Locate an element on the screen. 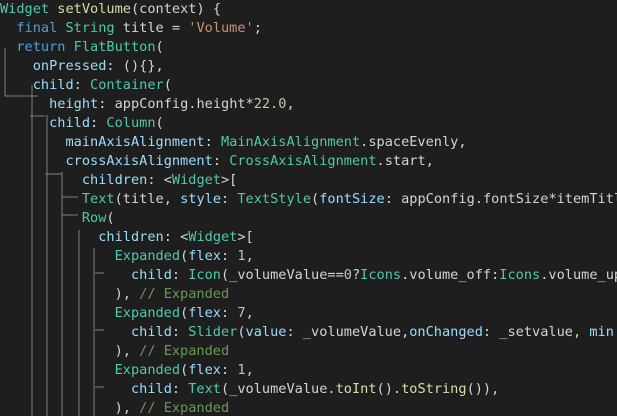  code-token: FlatButton is located at coordinates (114, 47).